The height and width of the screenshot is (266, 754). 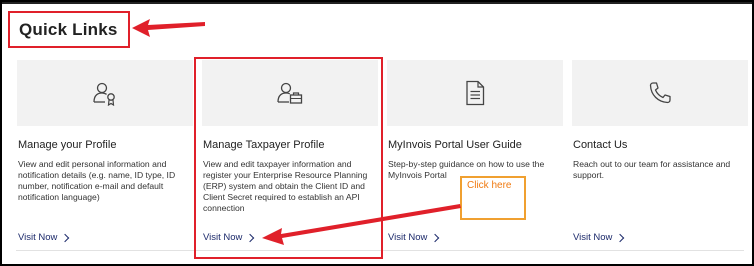 What do you see at coordinates (67, 145) in the screenshot?
I see `card-title: Manage your Profile` at bounding box center [67, 145].